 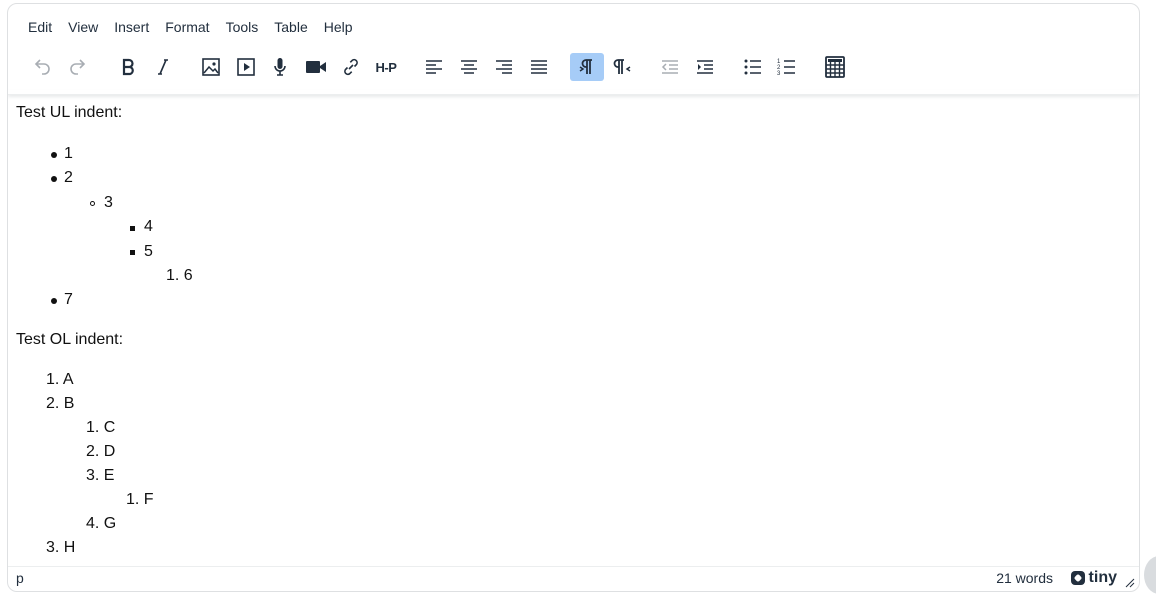 What do you see at coordinates (68, 153) in the screenshot?
I see `list-item: 1` at bounding box center [68, 153].